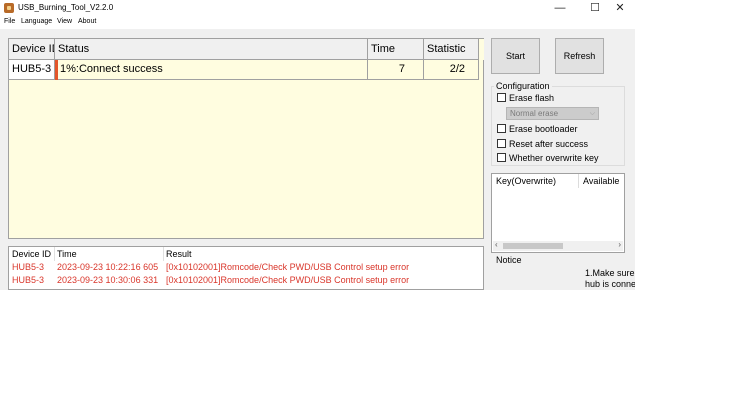 The width and height of the screenshot is (749, 420). Describe the element at coordinates (610, 273) in the screenshot. I see `notice-line-1: 1.Make sure` at that location.